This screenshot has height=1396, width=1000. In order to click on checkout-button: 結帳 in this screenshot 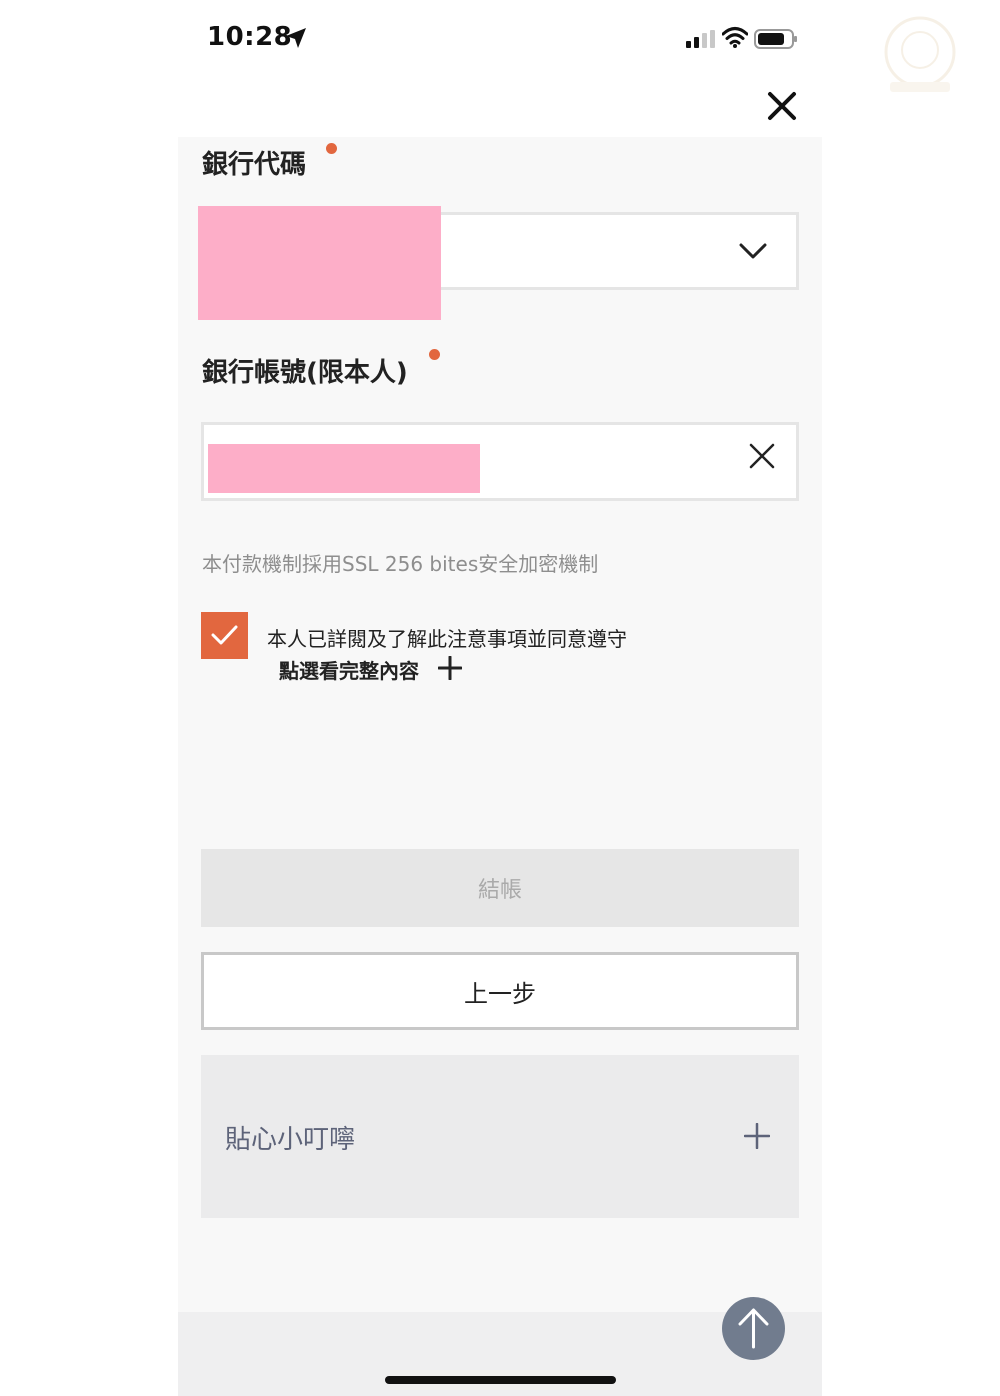, I will do `click(500, 888)`.